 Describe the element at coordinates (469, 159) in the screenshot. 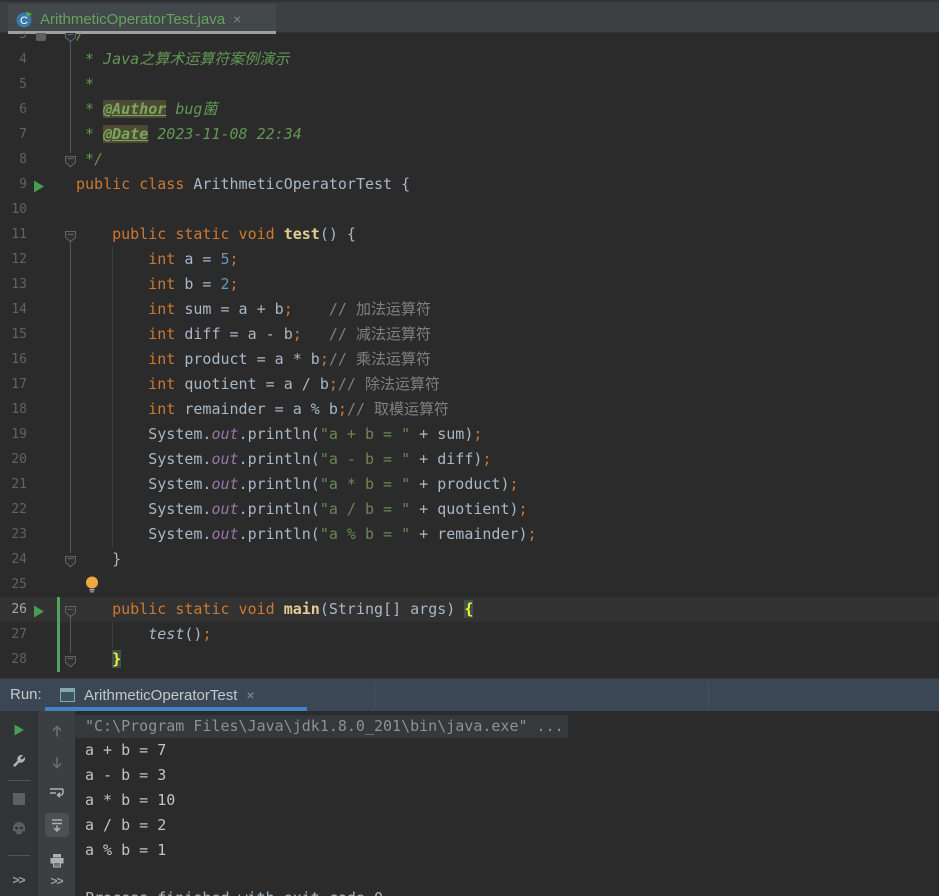

I see `code-line: 8 */` at that location.